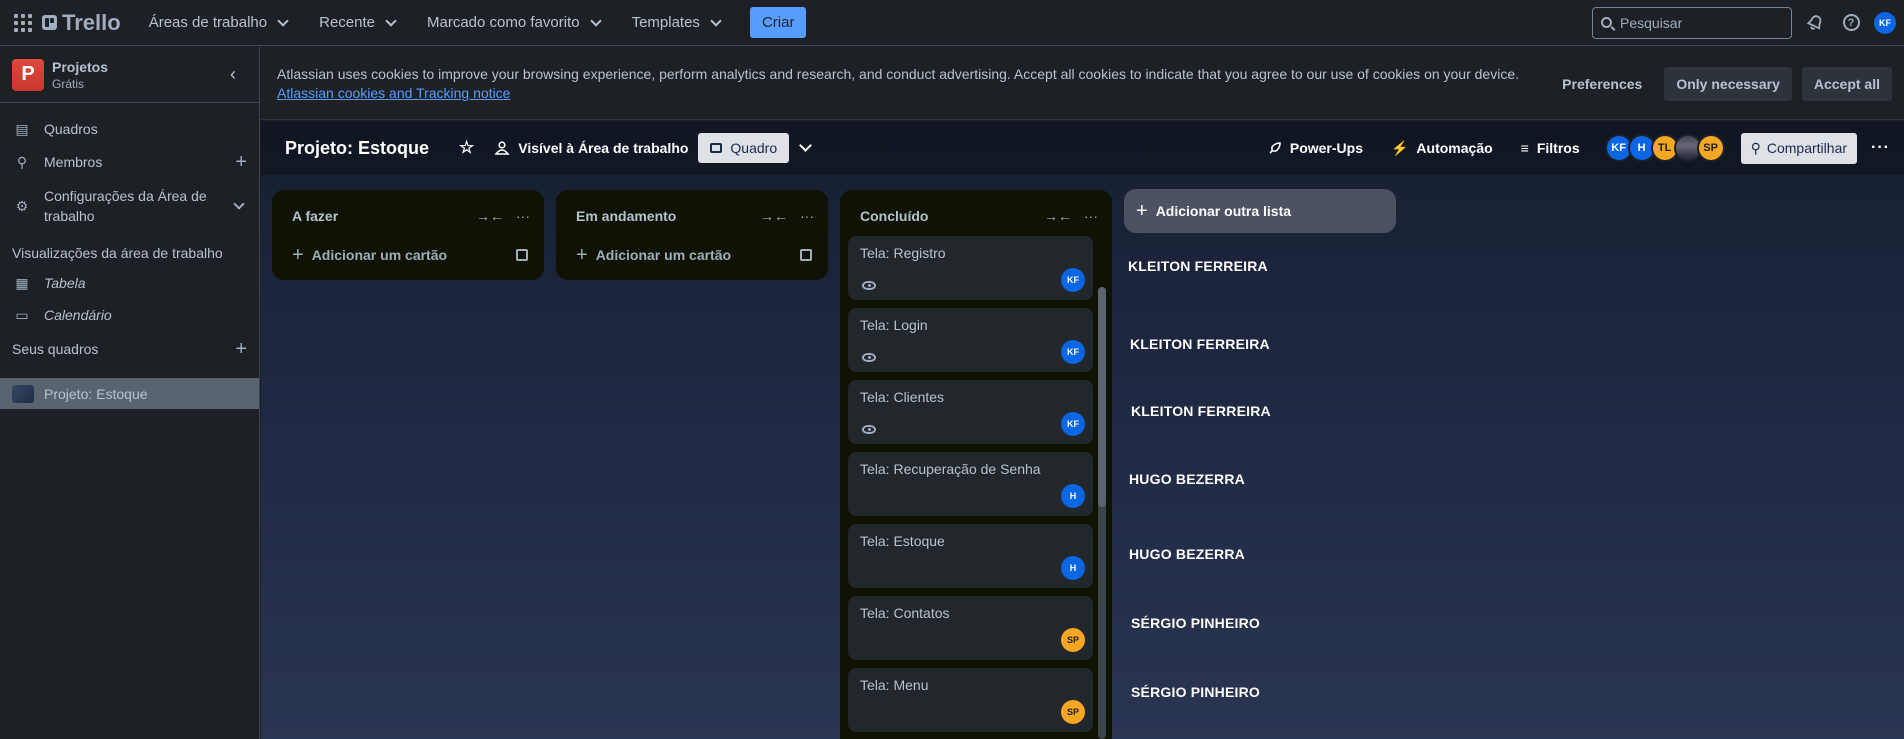  Describe the element at coordinates (466, 148) in the screenshot. I see `star-board-button: ☆` at that location.